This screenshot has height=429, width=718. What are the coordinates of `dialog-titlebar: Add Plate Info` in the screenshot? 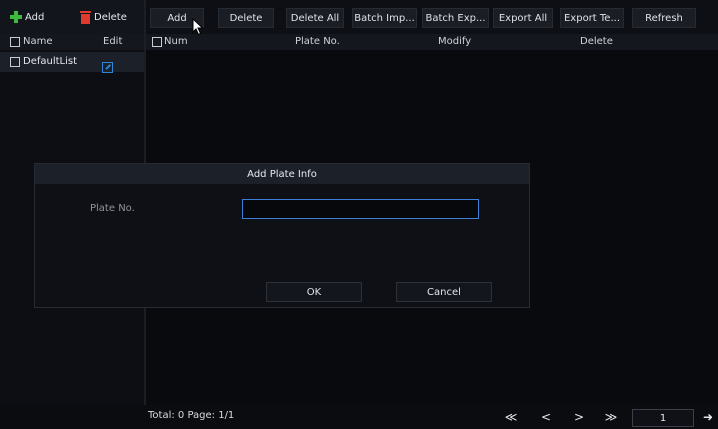 It's located at (282, 174).